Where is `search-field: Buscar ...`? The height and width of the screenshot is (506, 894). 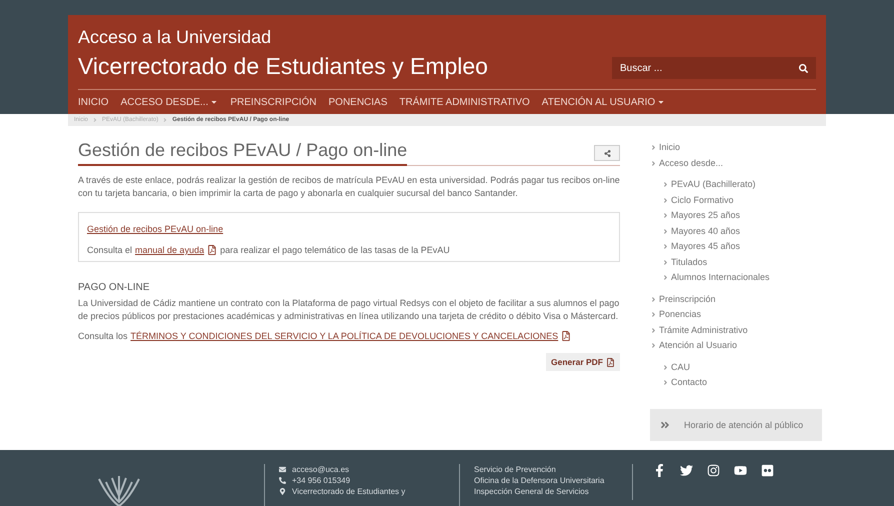 search-field: Buscar ... is located at coordinates (714, 68).